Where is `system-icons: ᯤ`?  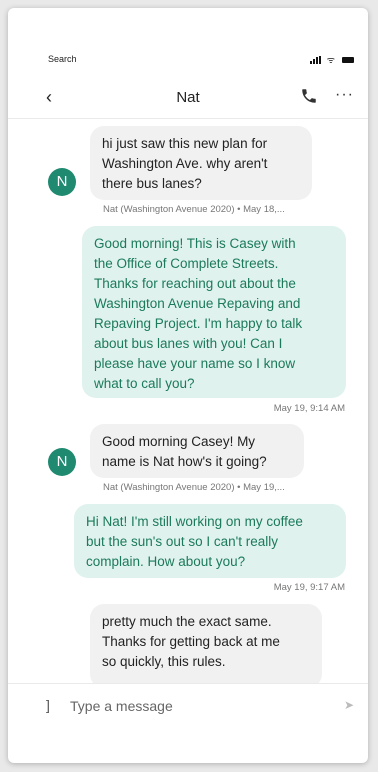
system-icons: ᯤ is located at coordinates (331, 59).